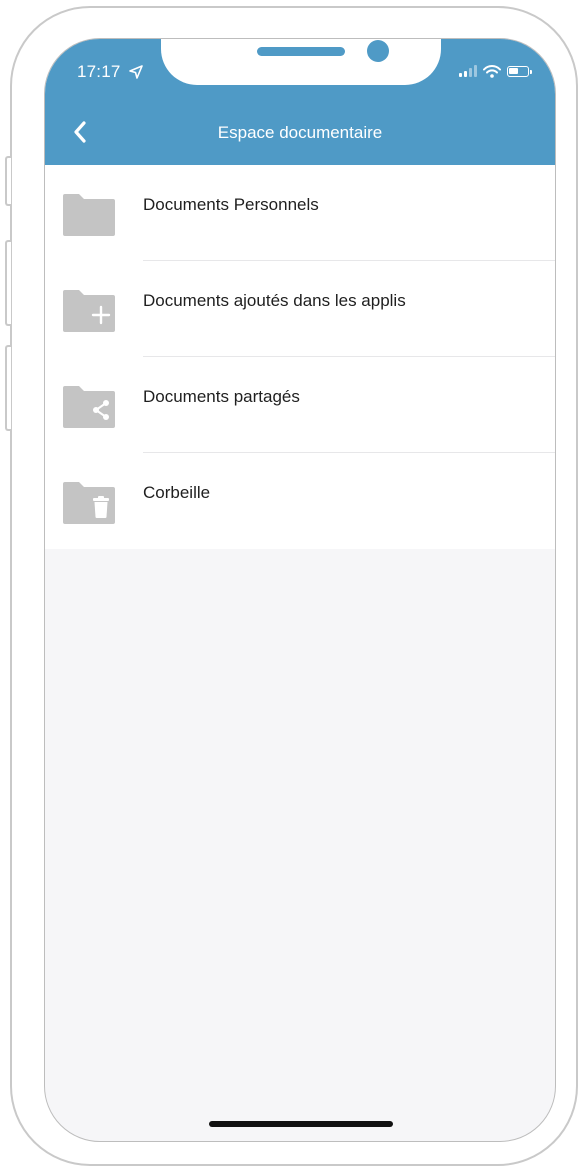 This screenshot has width=586, height=1173. I want to click on volume-up-button, so click(8, 283).